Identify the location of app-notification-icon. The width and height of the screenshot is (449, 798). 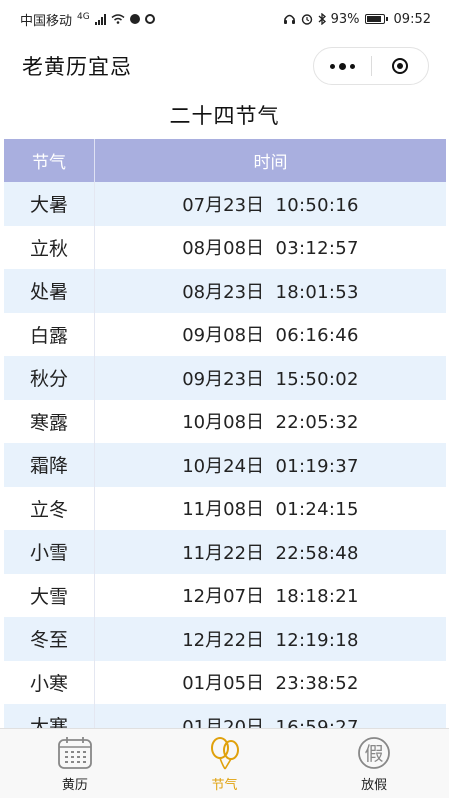
(149, 19).